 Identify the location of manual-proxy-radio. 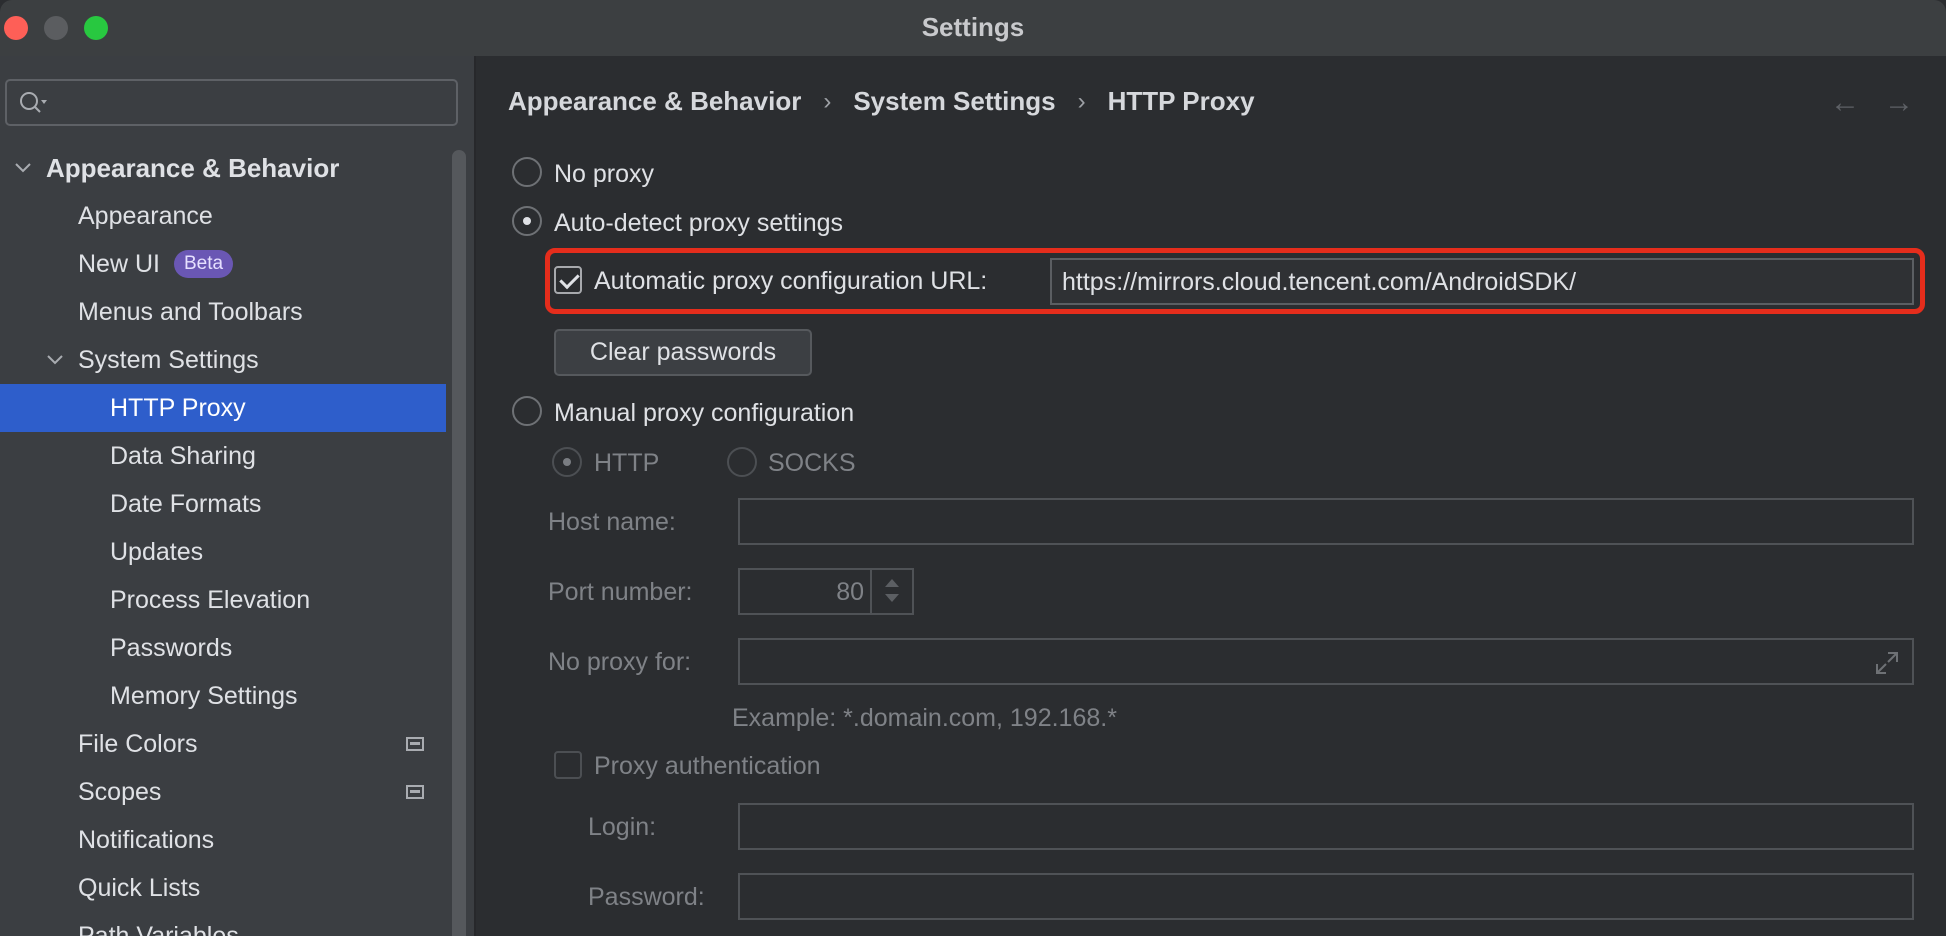
(527, 411).